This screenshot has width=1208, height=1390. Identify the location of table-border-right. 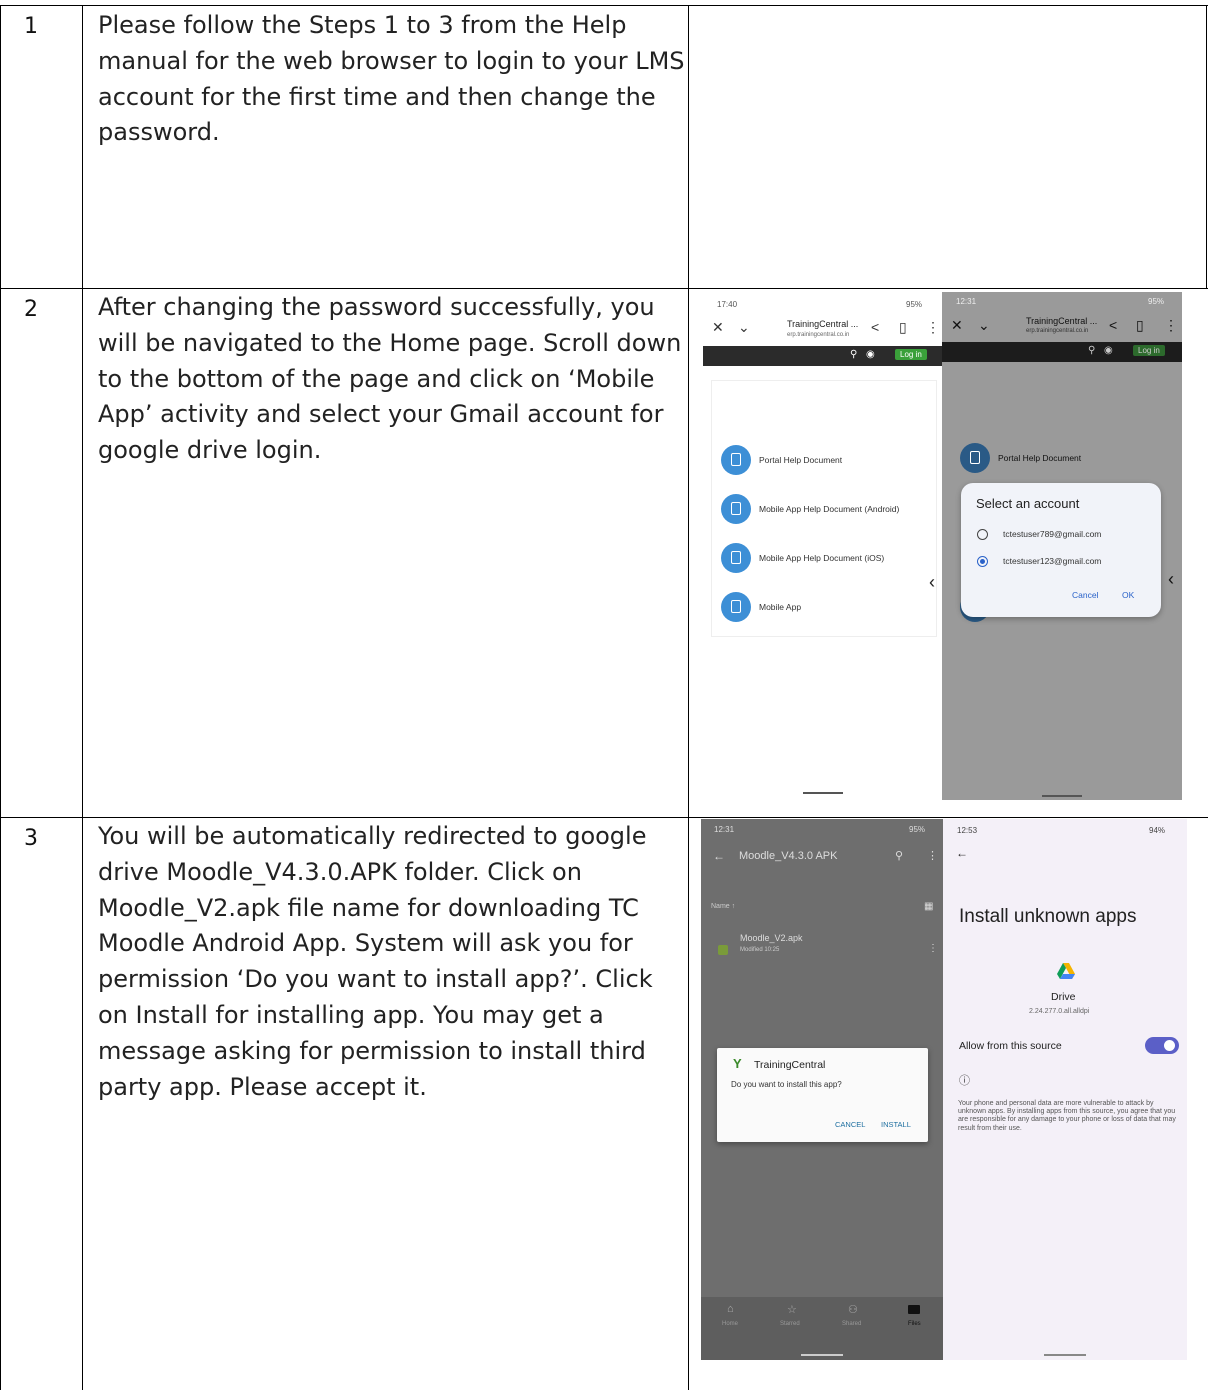
(1206, 147).